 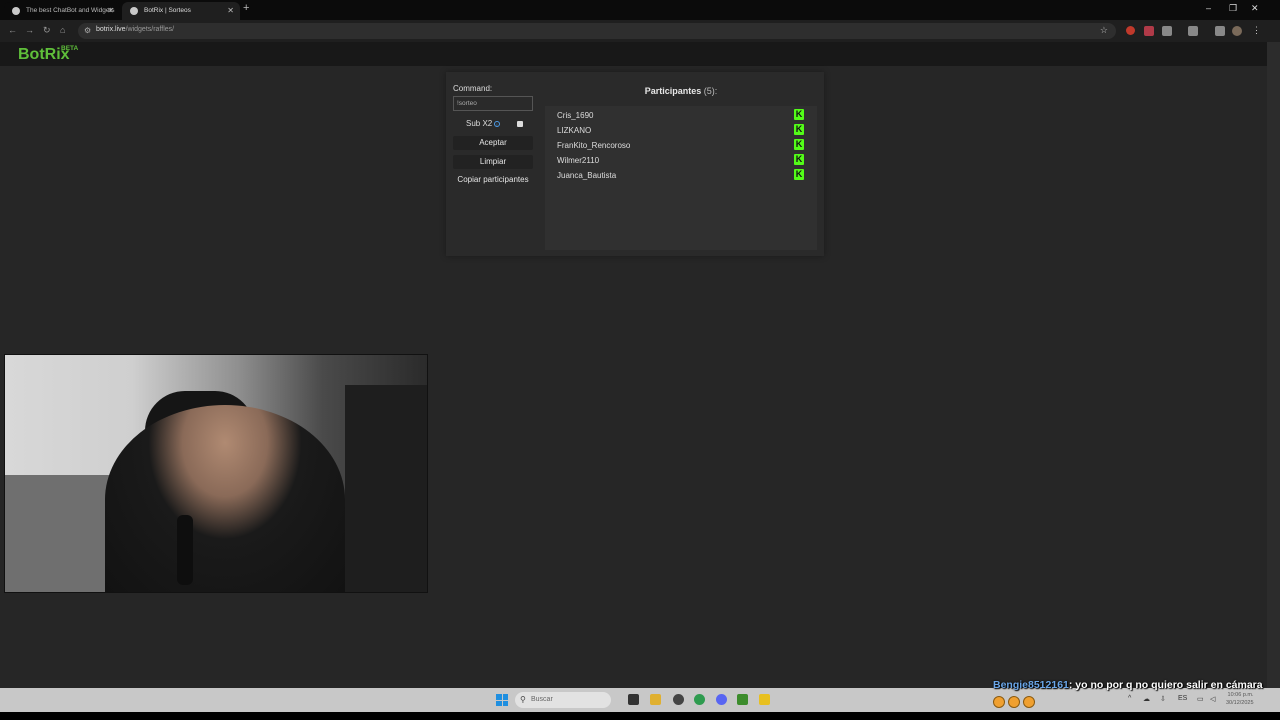 What do you see at coordinates (575, 115) in the screenshot?
I see `participant-name: Cris_1690` at bounding box center [575, 115].